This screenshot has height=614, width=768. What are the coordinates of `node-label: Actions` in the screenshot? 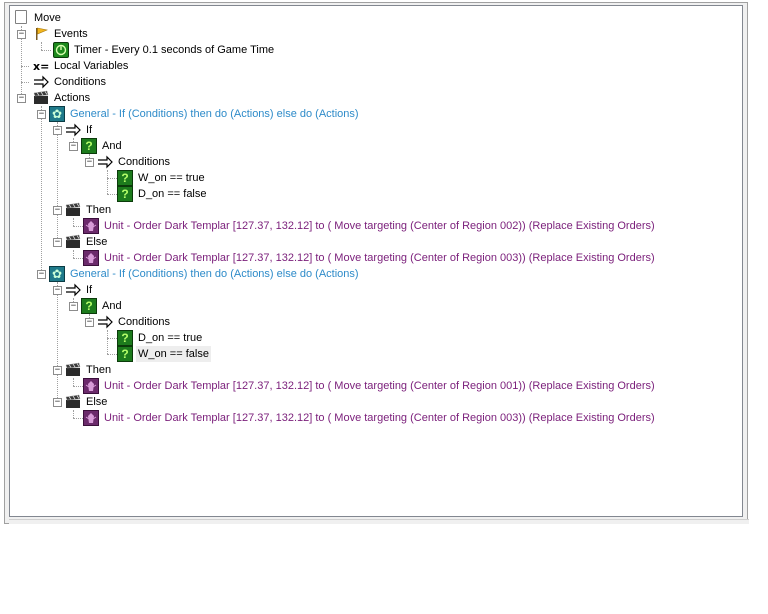 It's located at (72, 98).